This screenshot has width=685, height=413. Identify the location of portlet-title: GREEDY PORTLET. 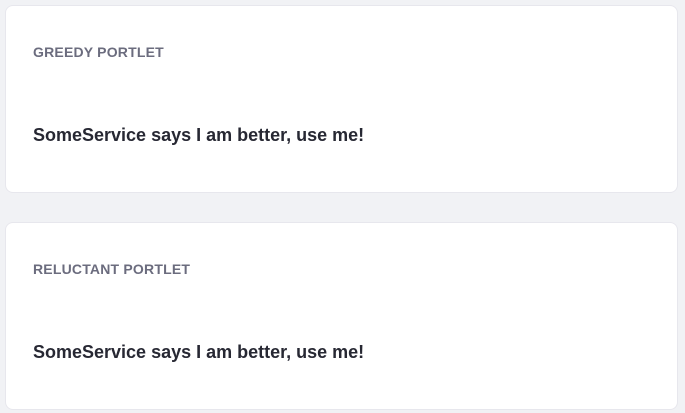
(98, 52).